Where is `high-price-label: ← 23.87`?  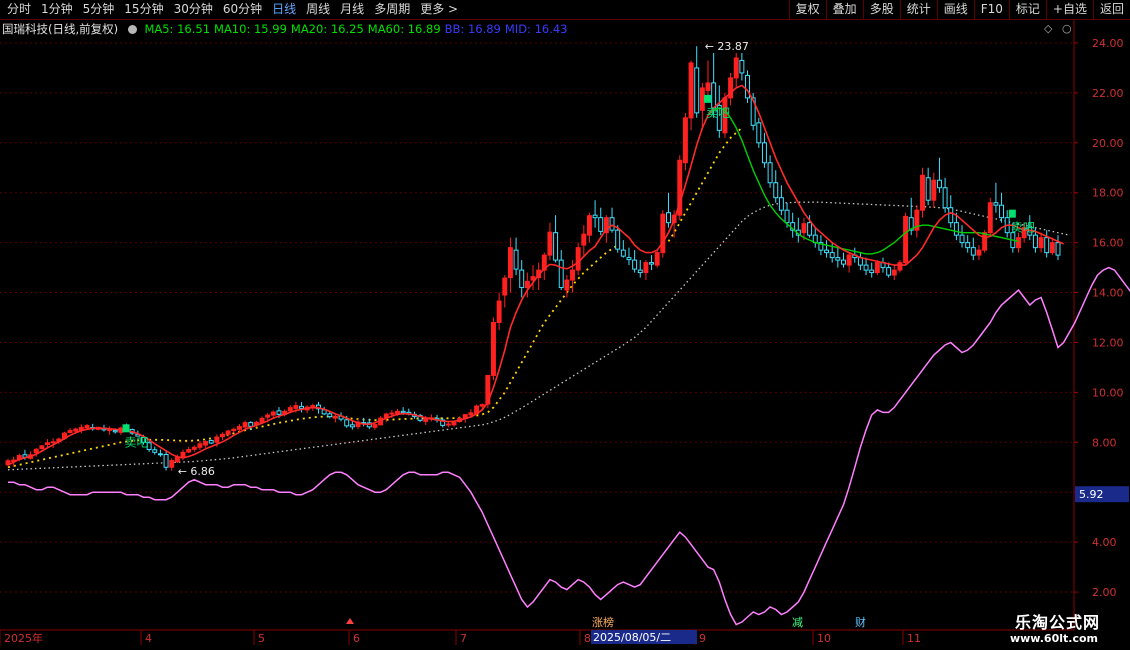 high-price-label: ← 23.87 is located at coordinates (727, 46).